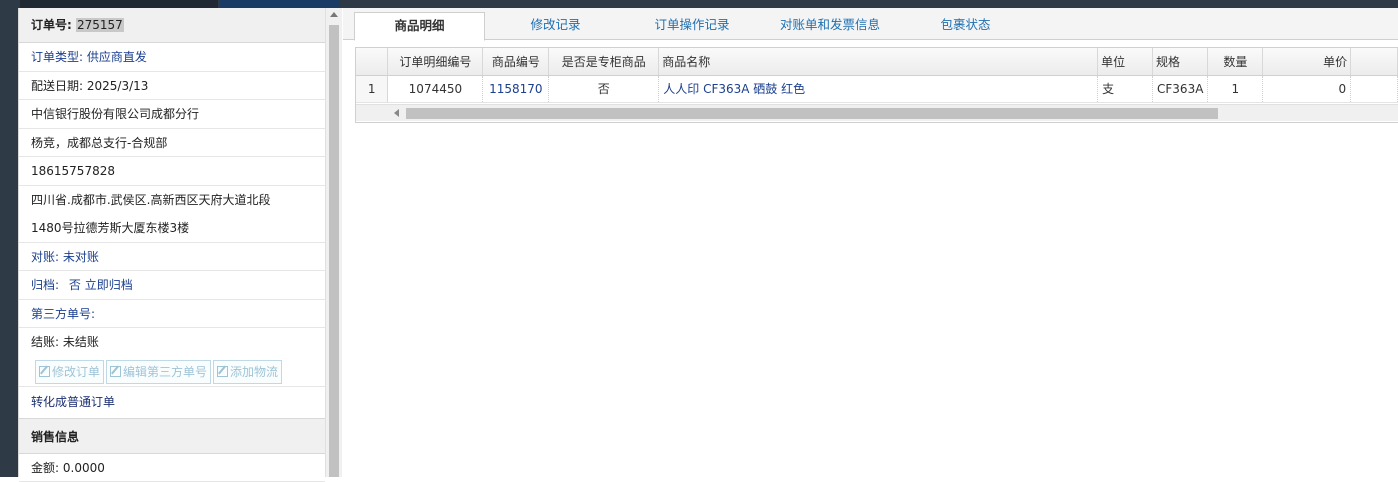 This screenshot has width=1398, height=482. I want to click on top-bar, so click(699, 4).